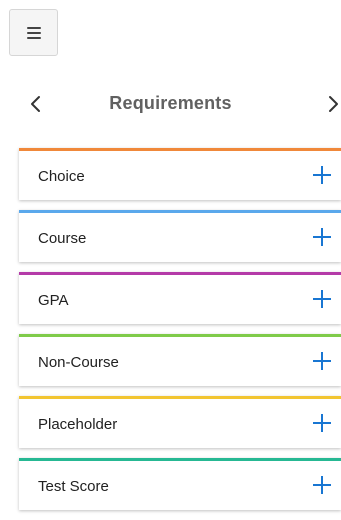 Image resolution: width=341 pixels, height=520 pixels. I want to click on previous-button, so click(36, 104).